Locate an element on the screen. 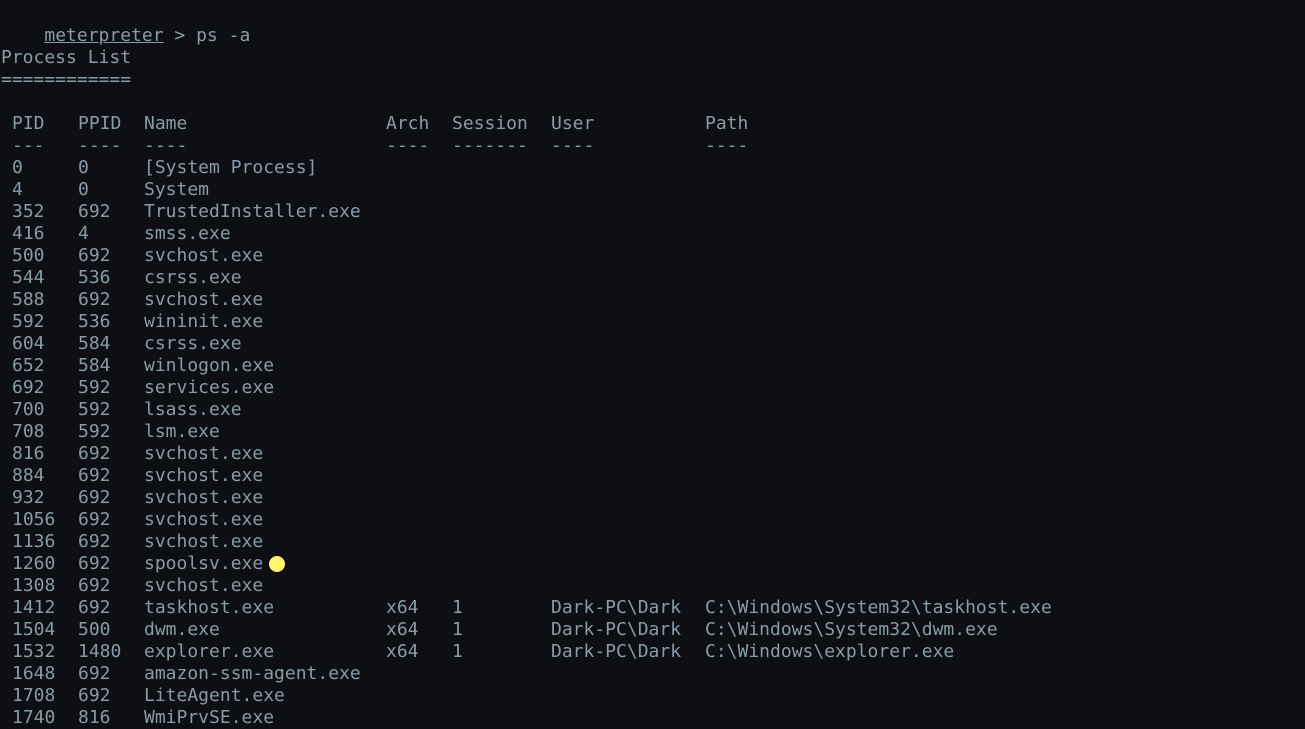 The height and width of the screenshot is (729, 1305). cell-pid: 1056 is located at coordinates (34, 519).